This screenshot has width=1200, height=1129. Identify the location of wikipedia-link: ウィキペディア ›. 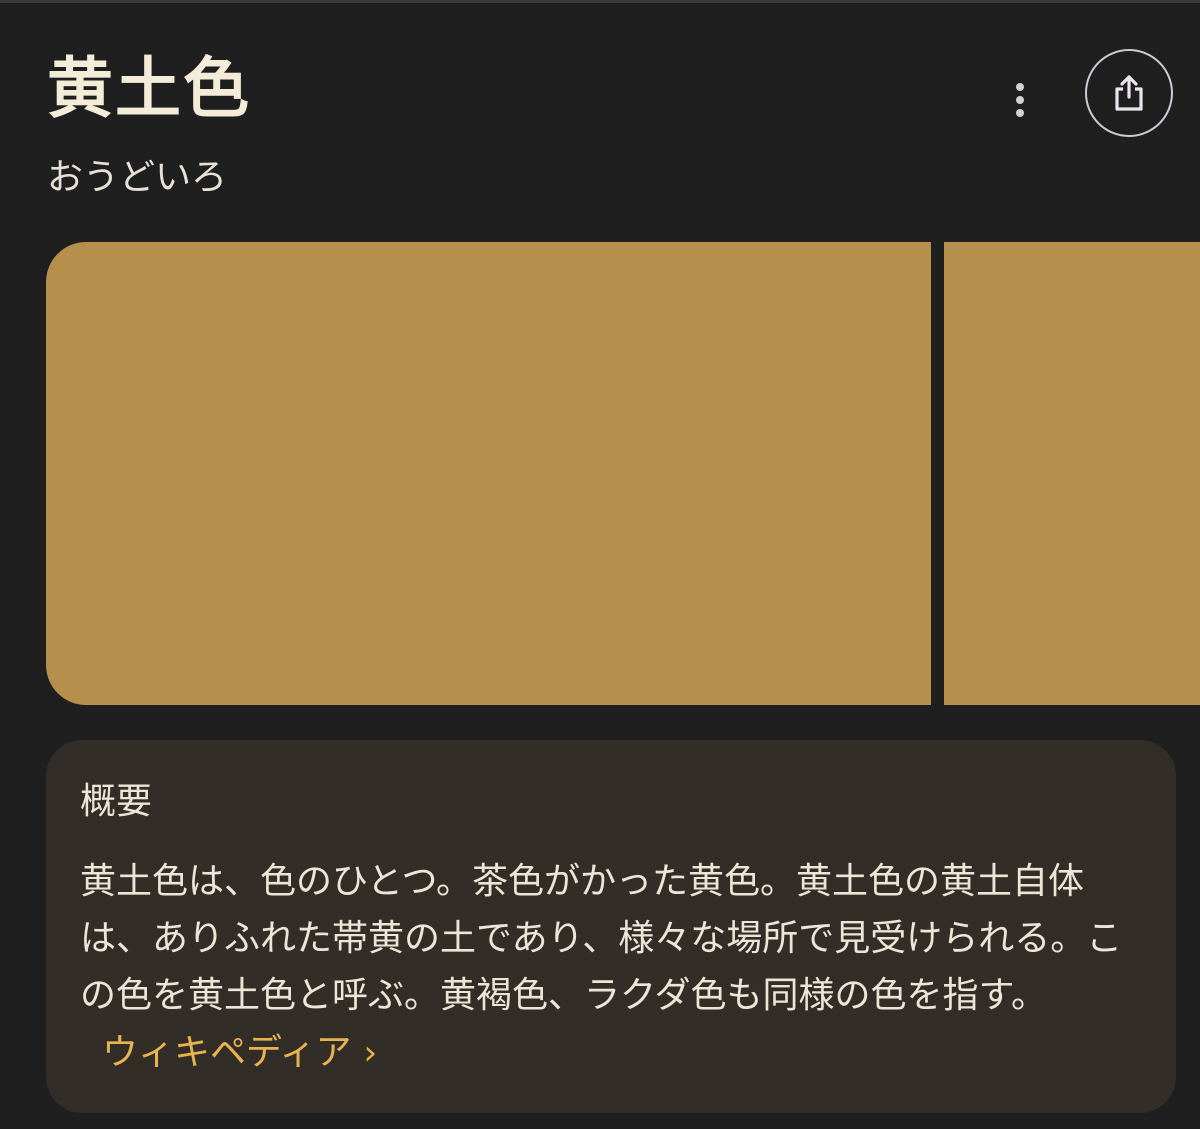
(239, 1052).